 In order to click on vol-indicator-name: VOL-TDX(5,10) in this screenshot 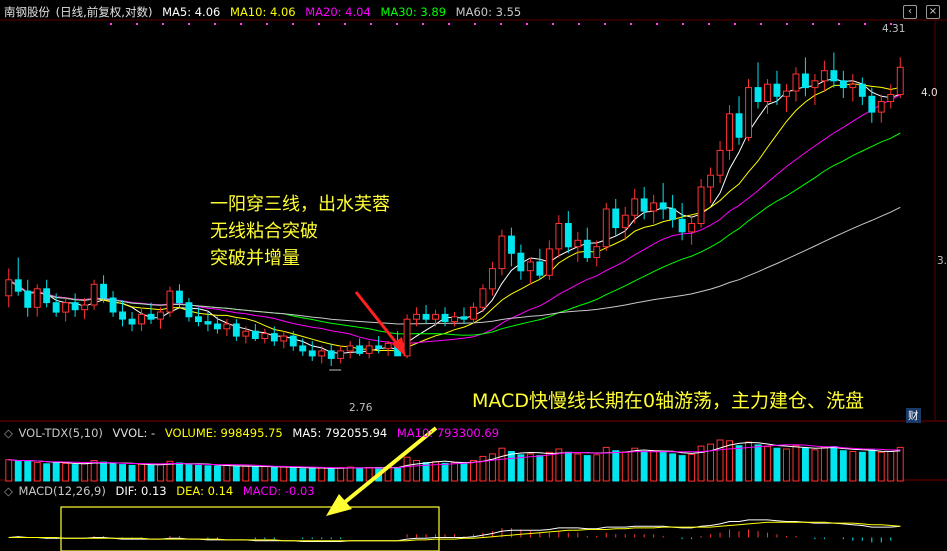, I will do `click(61, 433)`.